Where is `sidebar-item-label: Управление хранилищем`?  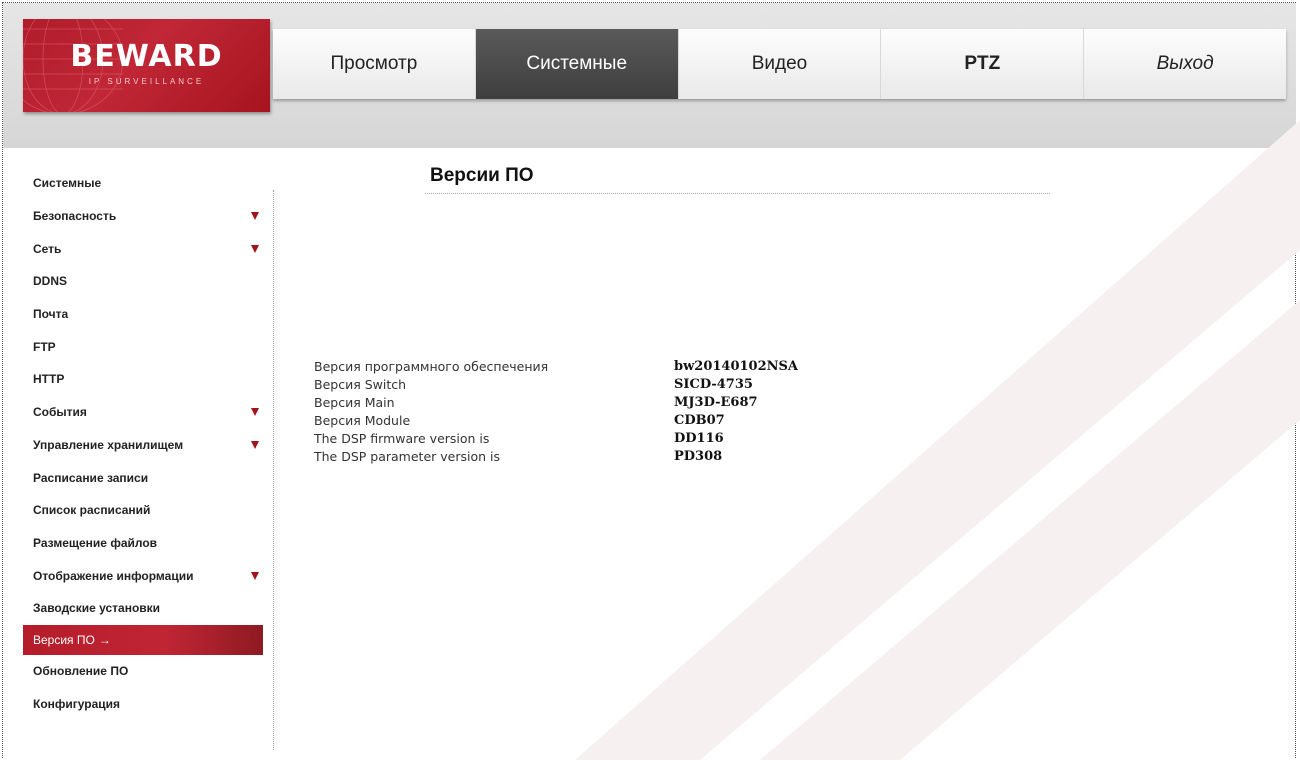
sidebar-item-label: Управление хранилищем is located at coordinates (108, 444).